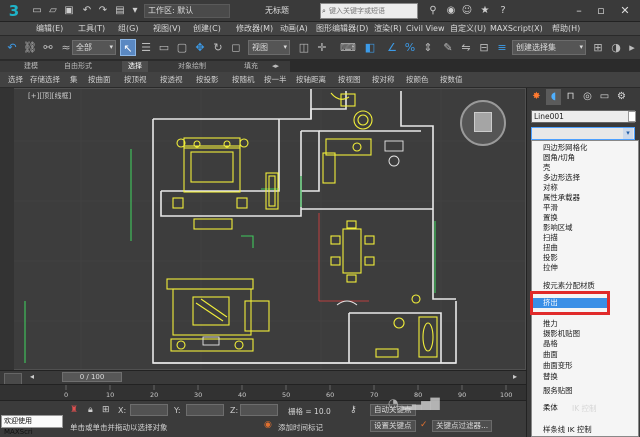 This screenshot has width=640, height=437. I want to click on menu-edit: 编辑(E), so click(49, 29).